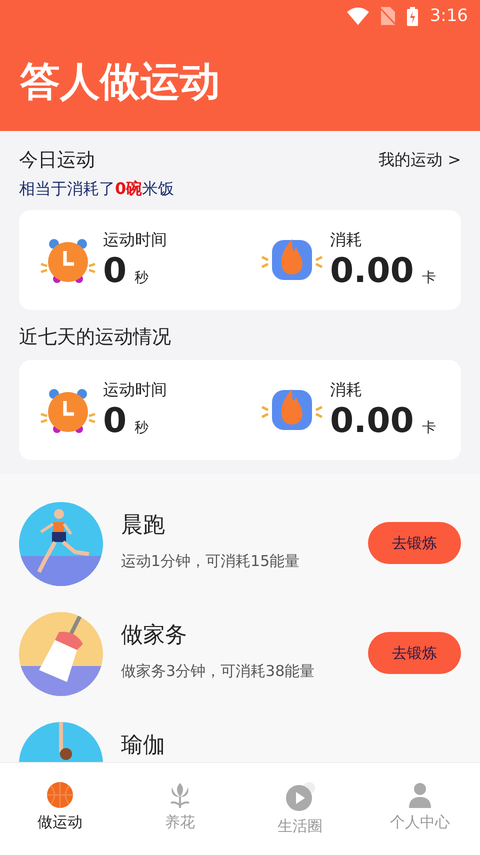  Describe the element at coordinates (95, 337) in the screenshot. I see `section-title: 近七天的运动情况` at that location.